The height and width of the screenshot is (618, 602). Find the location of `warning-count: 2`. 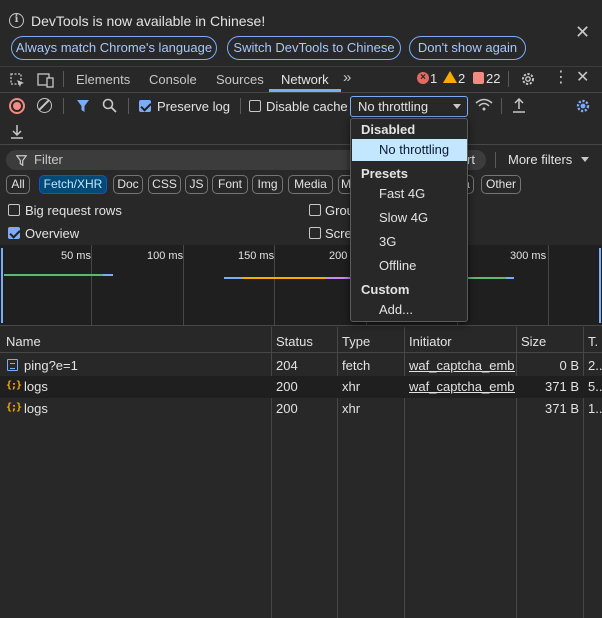

warning-count: 2 is located at coordinates (461, 78).